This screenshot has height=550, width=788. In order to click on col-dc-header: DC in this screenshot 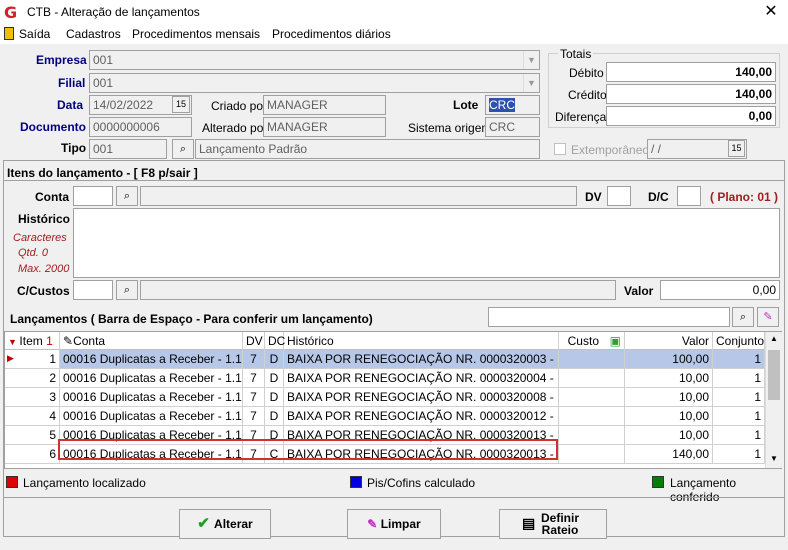, I will do `click(275, 341)`.